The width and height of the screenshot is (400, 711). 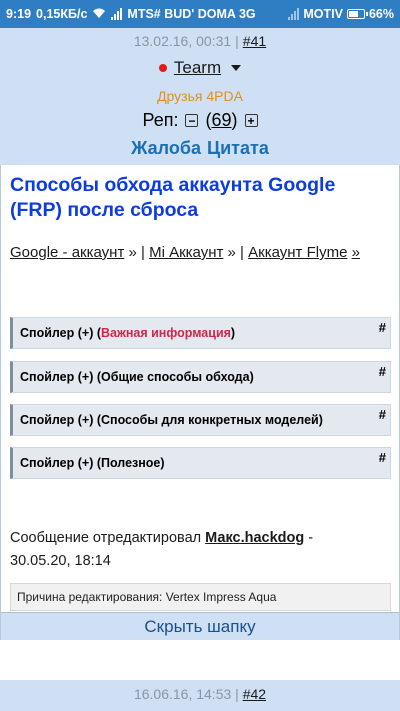 I want to click on author-row: Tearm, so click(x=200, y=68).